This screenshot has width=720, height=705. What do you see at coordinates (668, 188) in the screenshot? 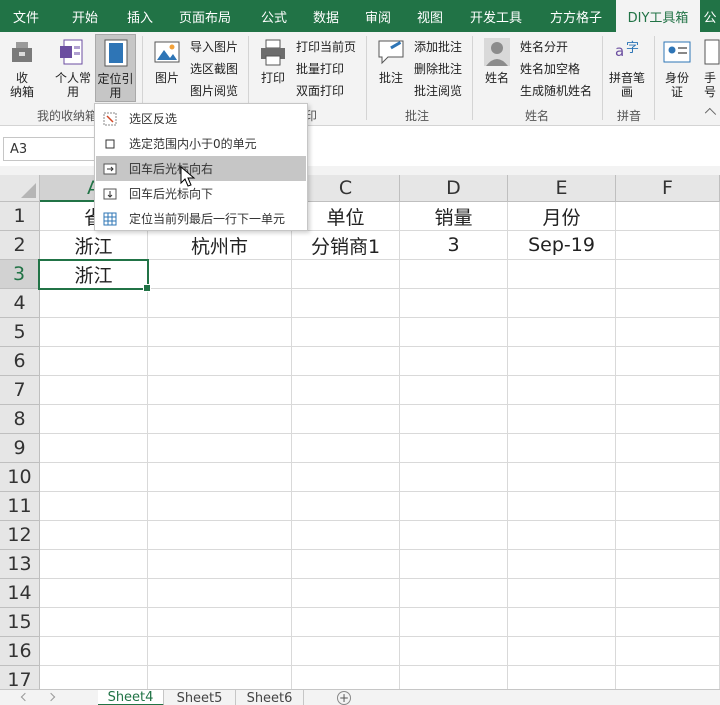
I see `column-header-f: F` at bounding box center [668, 188].